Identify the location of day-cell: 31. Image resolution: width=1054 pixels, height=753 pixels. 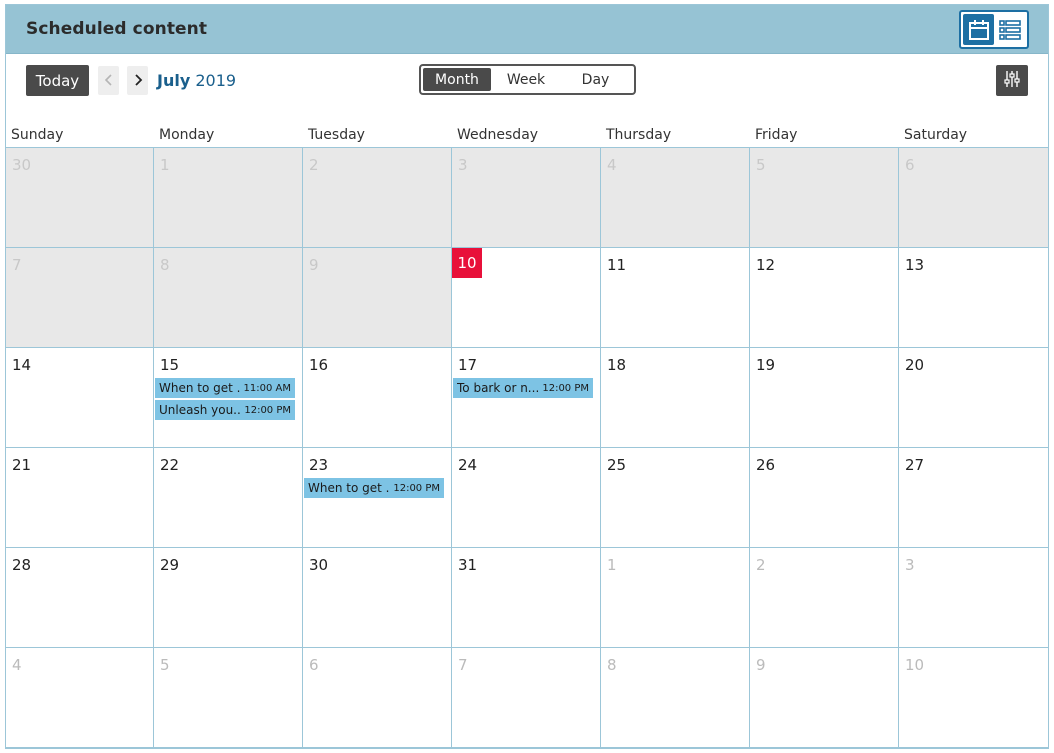
(526, 598).